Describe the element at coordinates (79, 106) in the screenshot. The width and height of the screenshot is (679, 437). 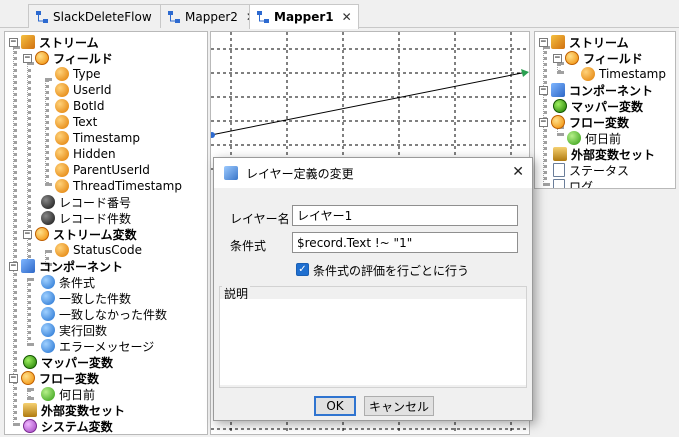
I see `tree-field-item: BotId` at that location.